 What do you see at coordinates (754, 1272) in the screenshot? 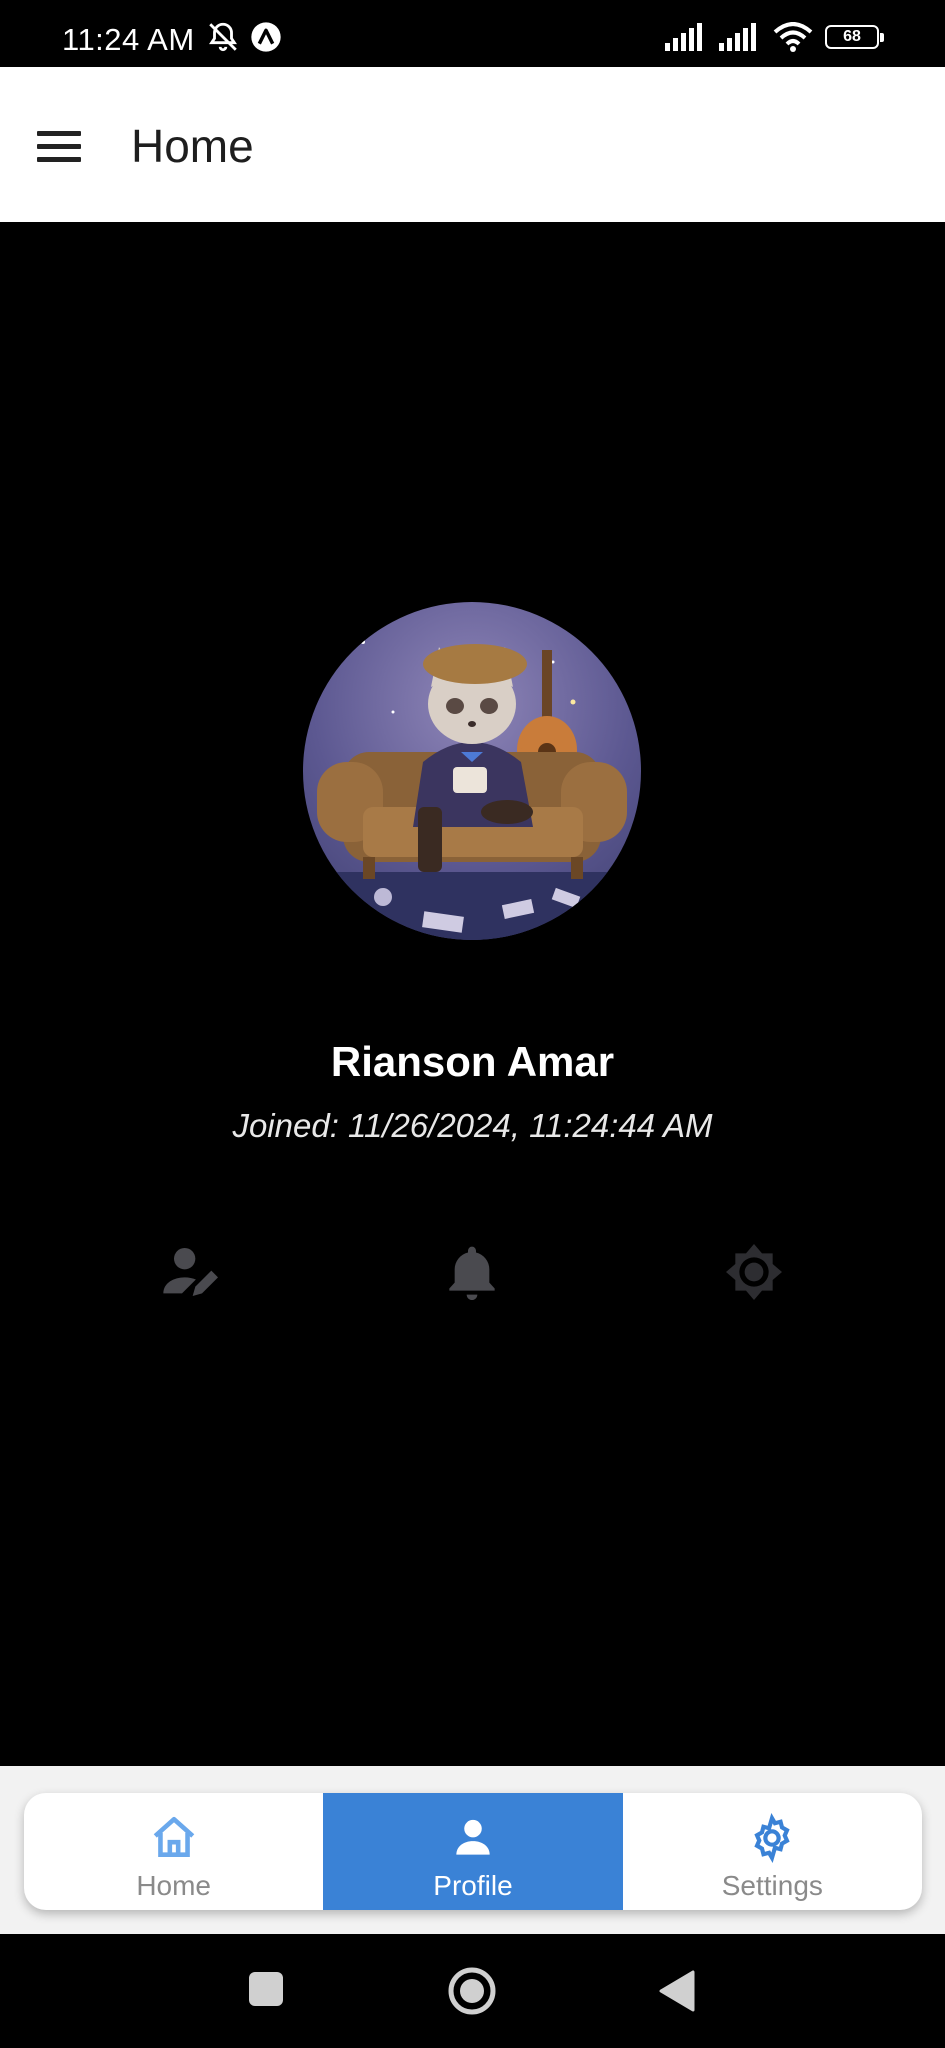
I see `brightness-icon` at bounding box center [754, 1272].